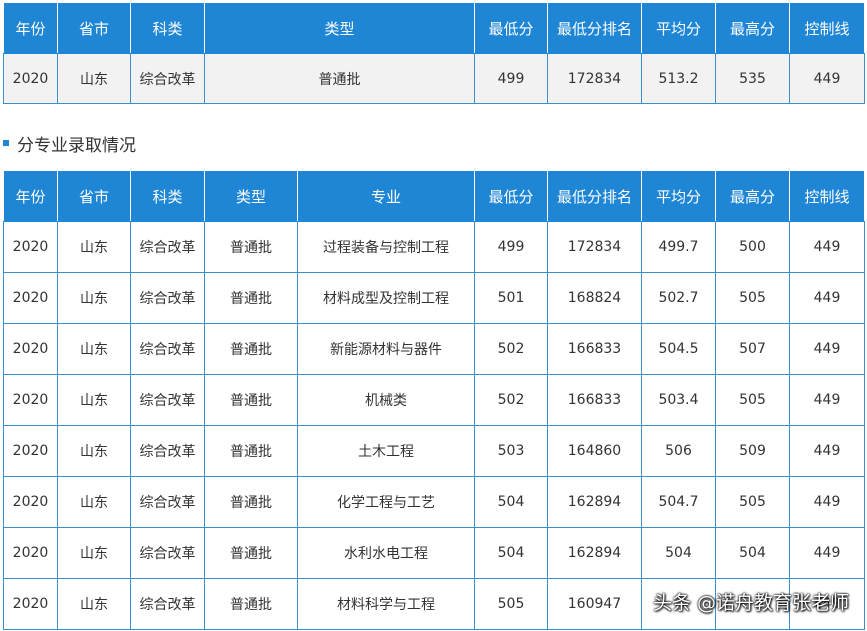  What do you see at coordinates (511, 451) in the screenshot?
I see `cell-min-score: 503` at bounding box center [511, 451].